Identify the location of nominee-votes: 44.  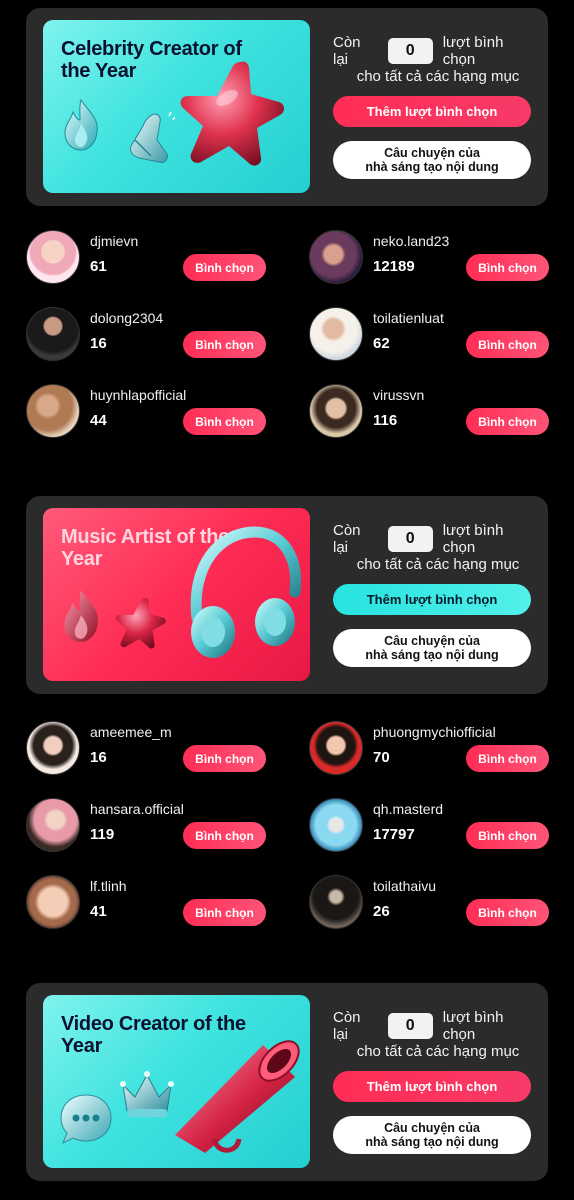
(98, 420).